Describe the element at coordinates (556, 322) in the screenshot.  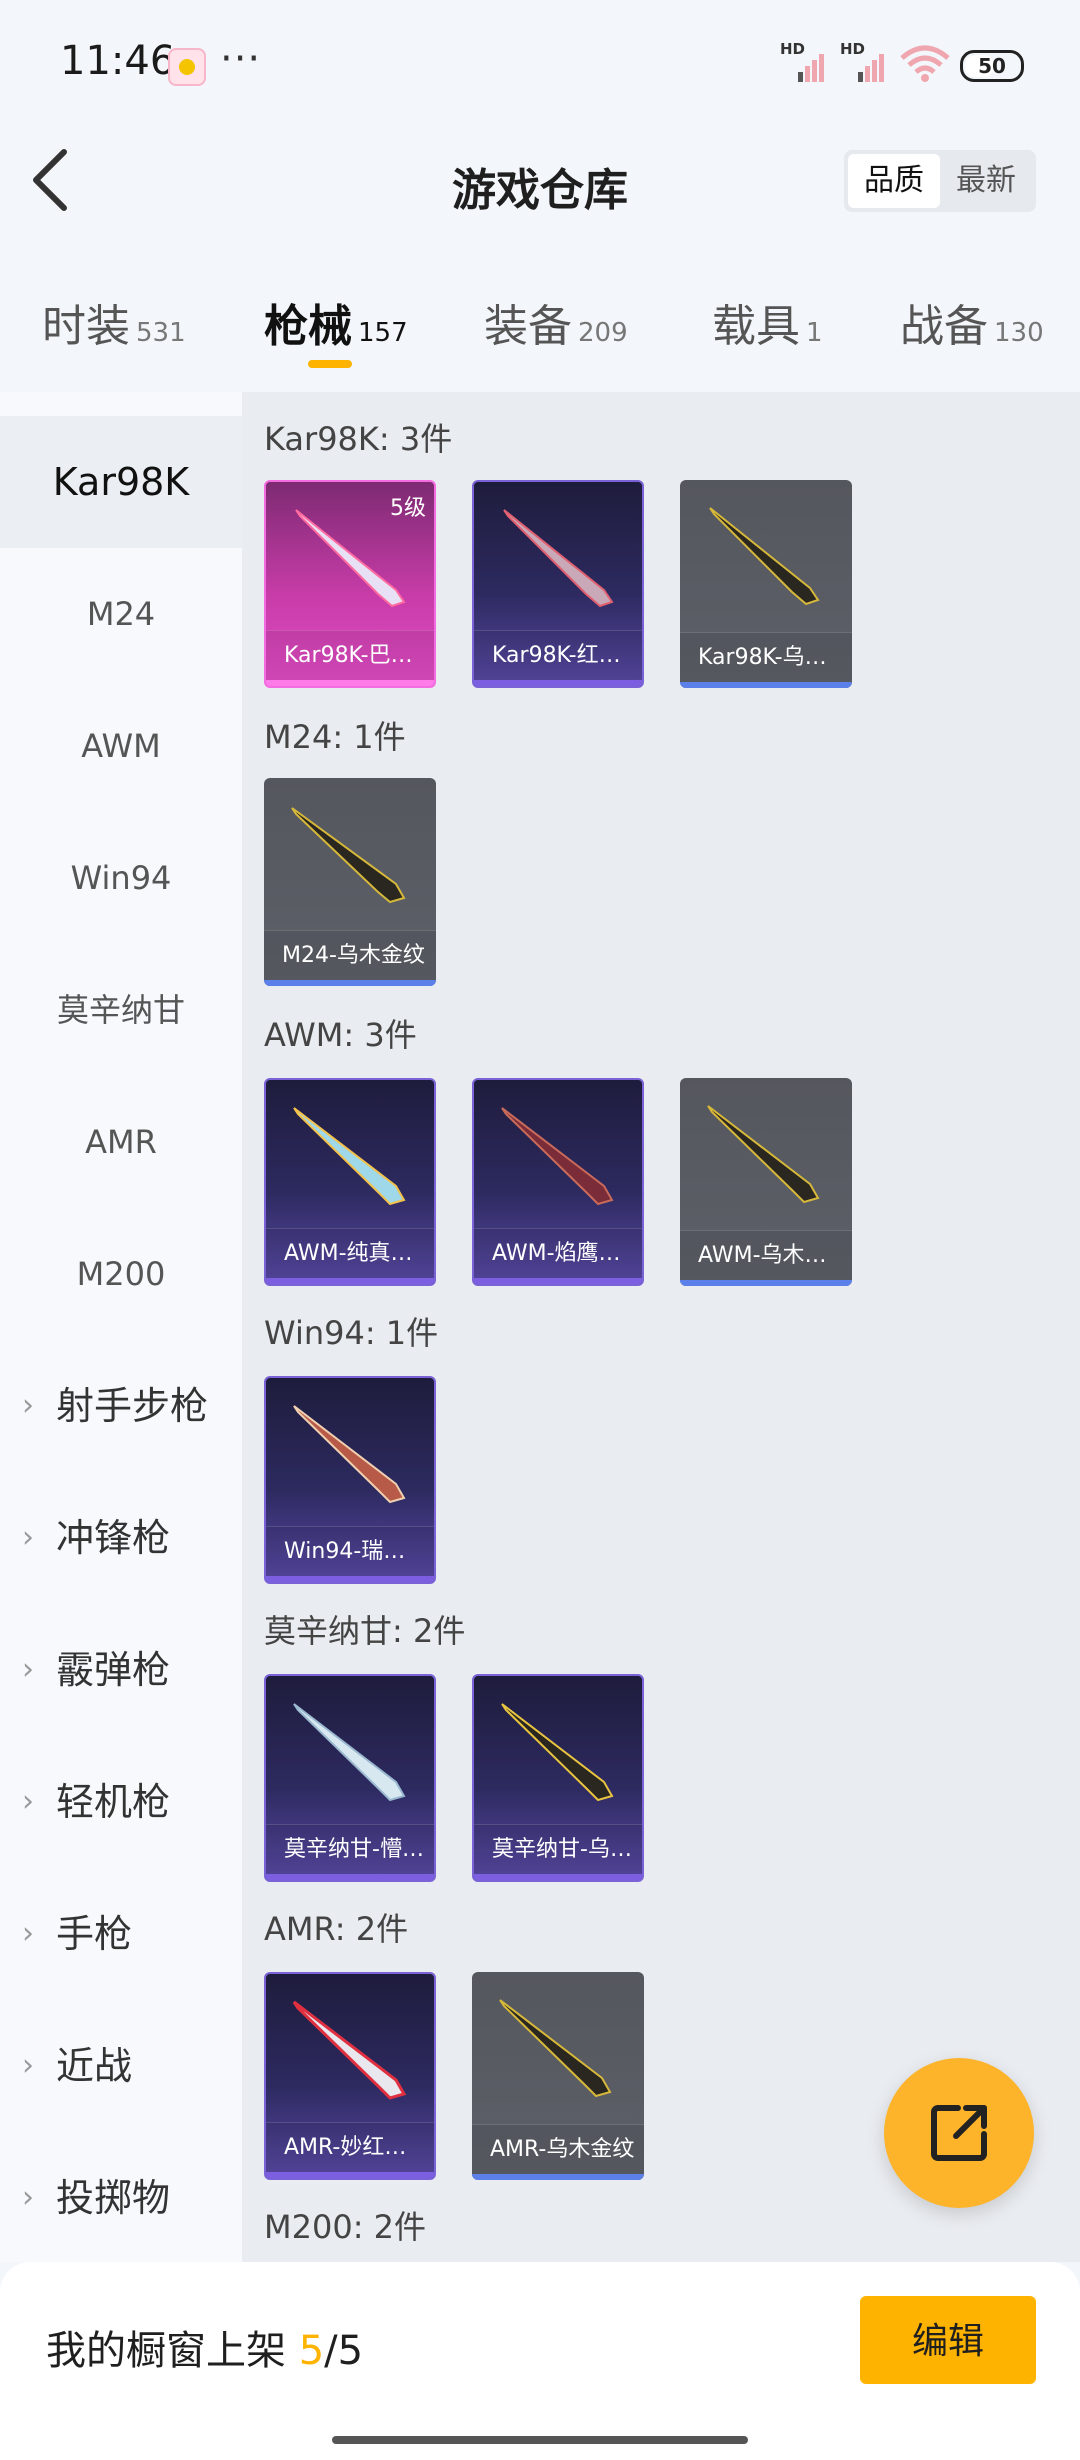
I see `tab-equipment: 装备 209` at that location.